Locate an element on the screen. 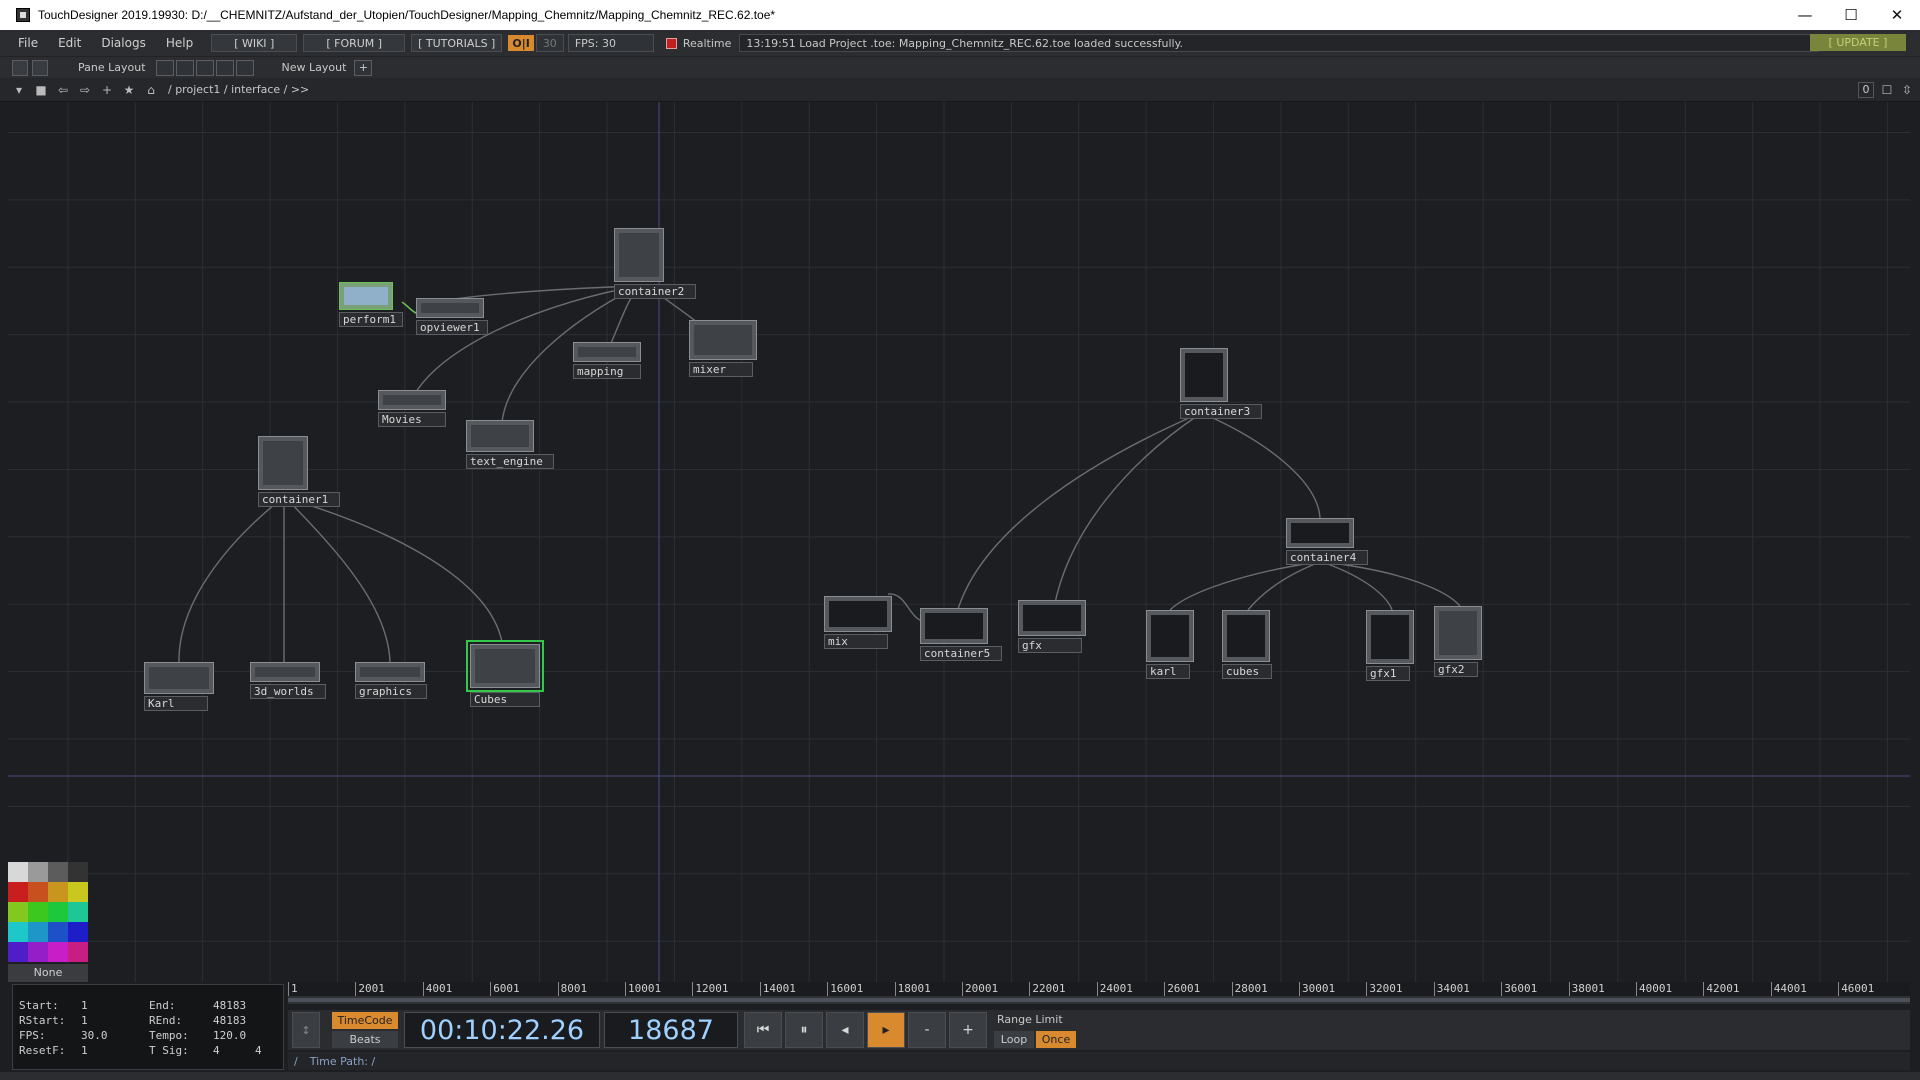 Image resolution: width=1920 pixels, height=1080 pixels. ruler-tick: 14001 is located at coordinates (777, 989).